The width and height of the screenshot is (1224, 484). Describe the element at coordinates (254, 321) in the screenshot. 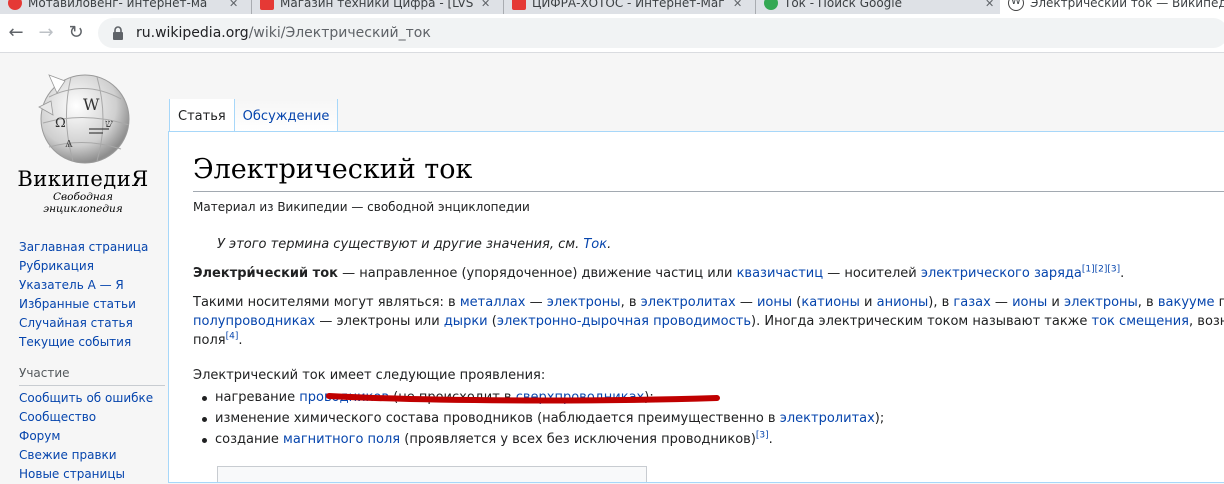

I see `link-semiconductors: полупроводниках` at that location.